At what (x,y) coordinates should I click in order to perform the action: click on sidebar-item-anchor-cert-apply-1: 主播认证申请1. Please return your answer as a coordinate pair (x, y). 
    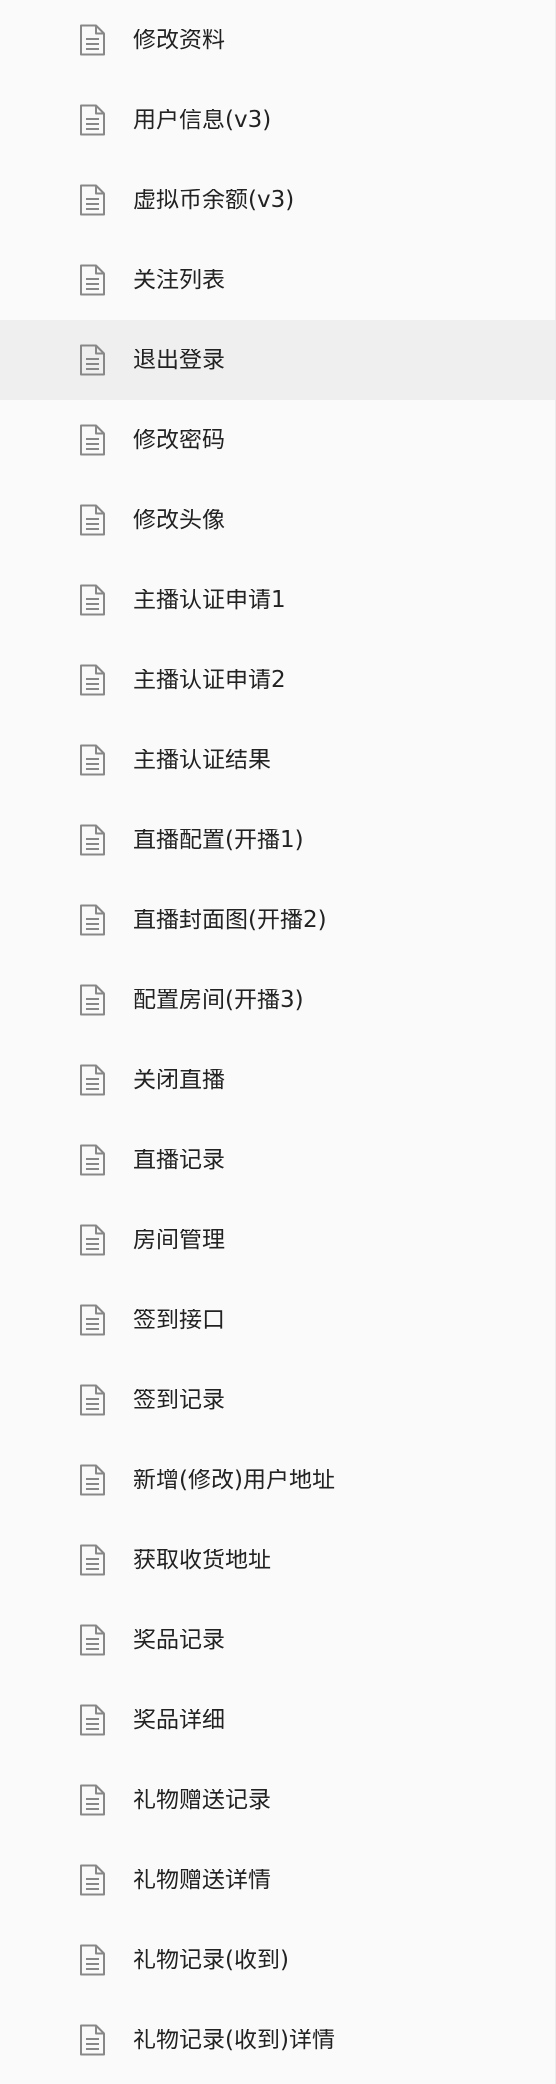
    Looking at the image, I should click on (277, 600).